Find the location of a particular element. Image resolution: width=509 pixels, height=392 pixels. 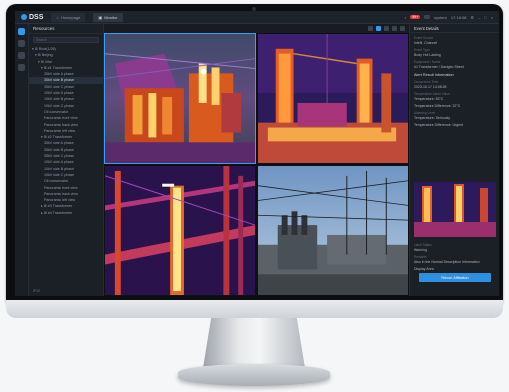

field-label: Alarming Level is located at coordinates (425, 113).